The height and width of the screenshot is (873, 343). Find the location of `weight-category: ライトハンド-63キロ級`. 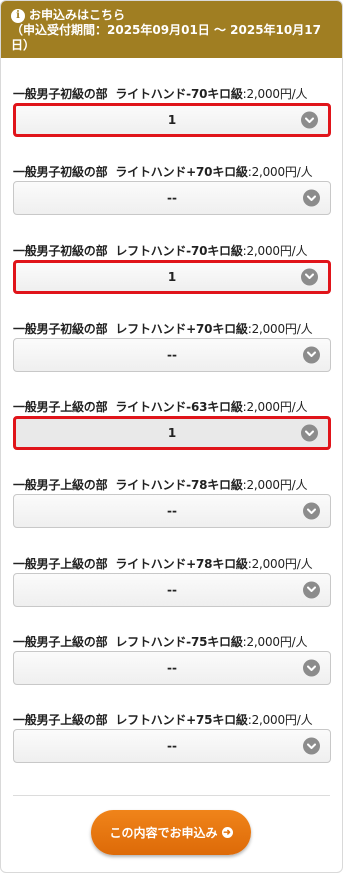

weight-category: ライトハンド-63キロ級 is located at coordinates (179, 407).